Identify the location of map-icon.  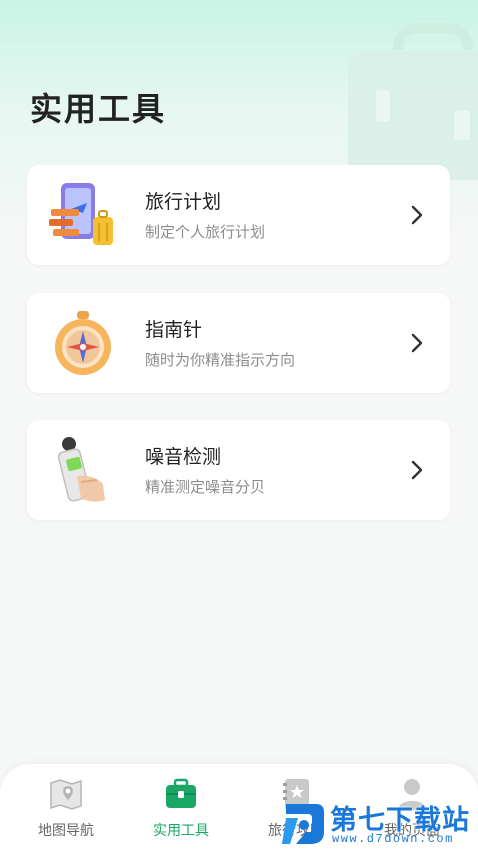
(66, 794).